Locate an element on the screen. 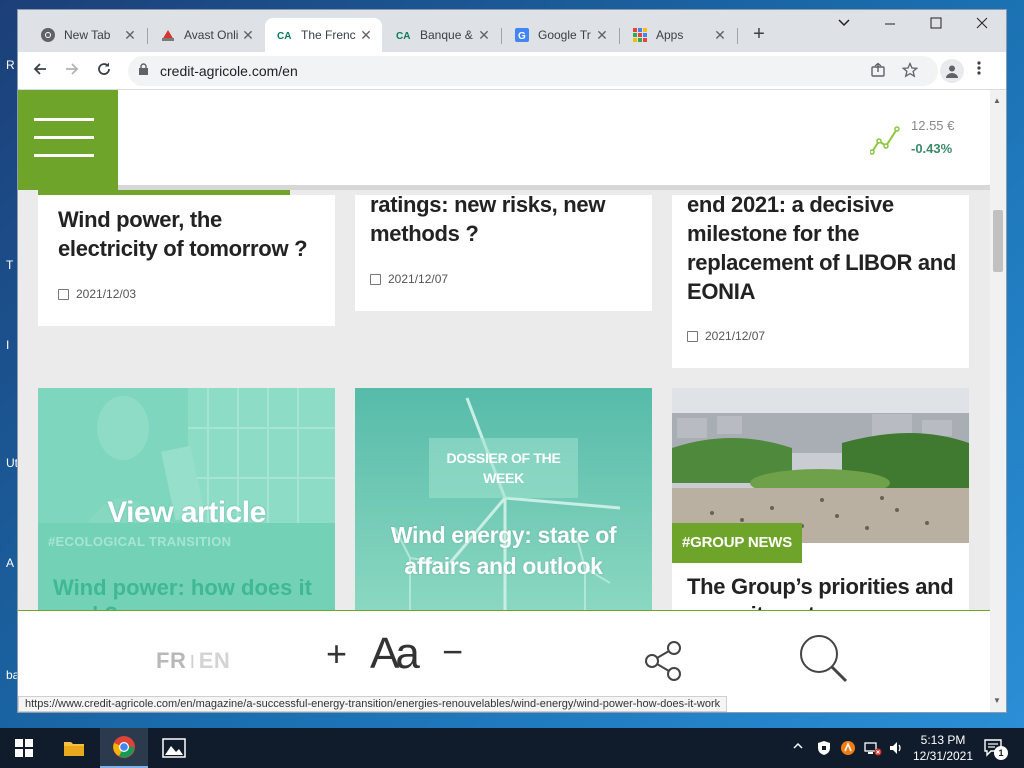 The width and height of the screenshot is (1024, 768). desktop-icon-label: T is located at coordinates (9, 265).